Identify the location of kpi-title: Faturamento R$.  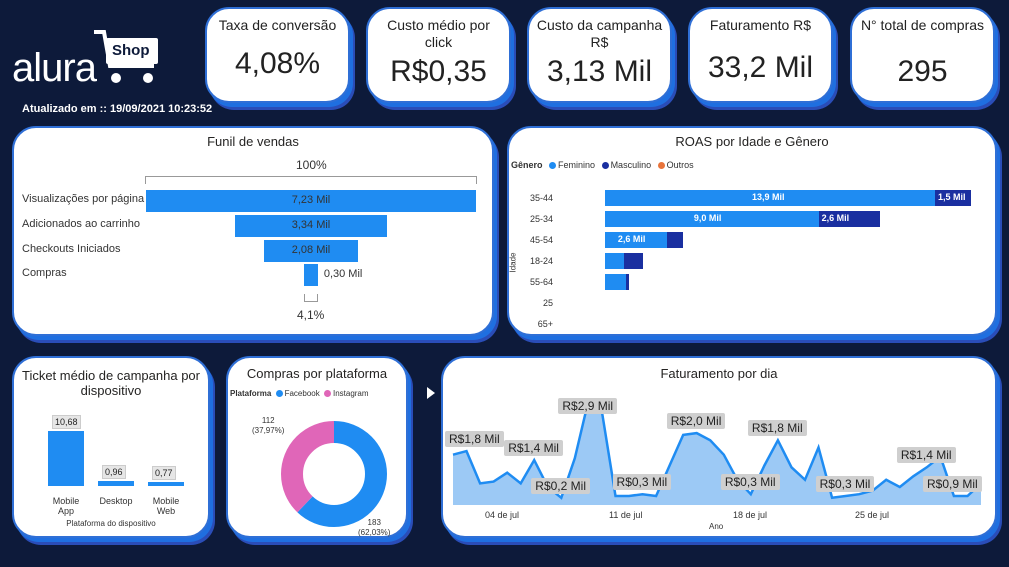
(760, 25).